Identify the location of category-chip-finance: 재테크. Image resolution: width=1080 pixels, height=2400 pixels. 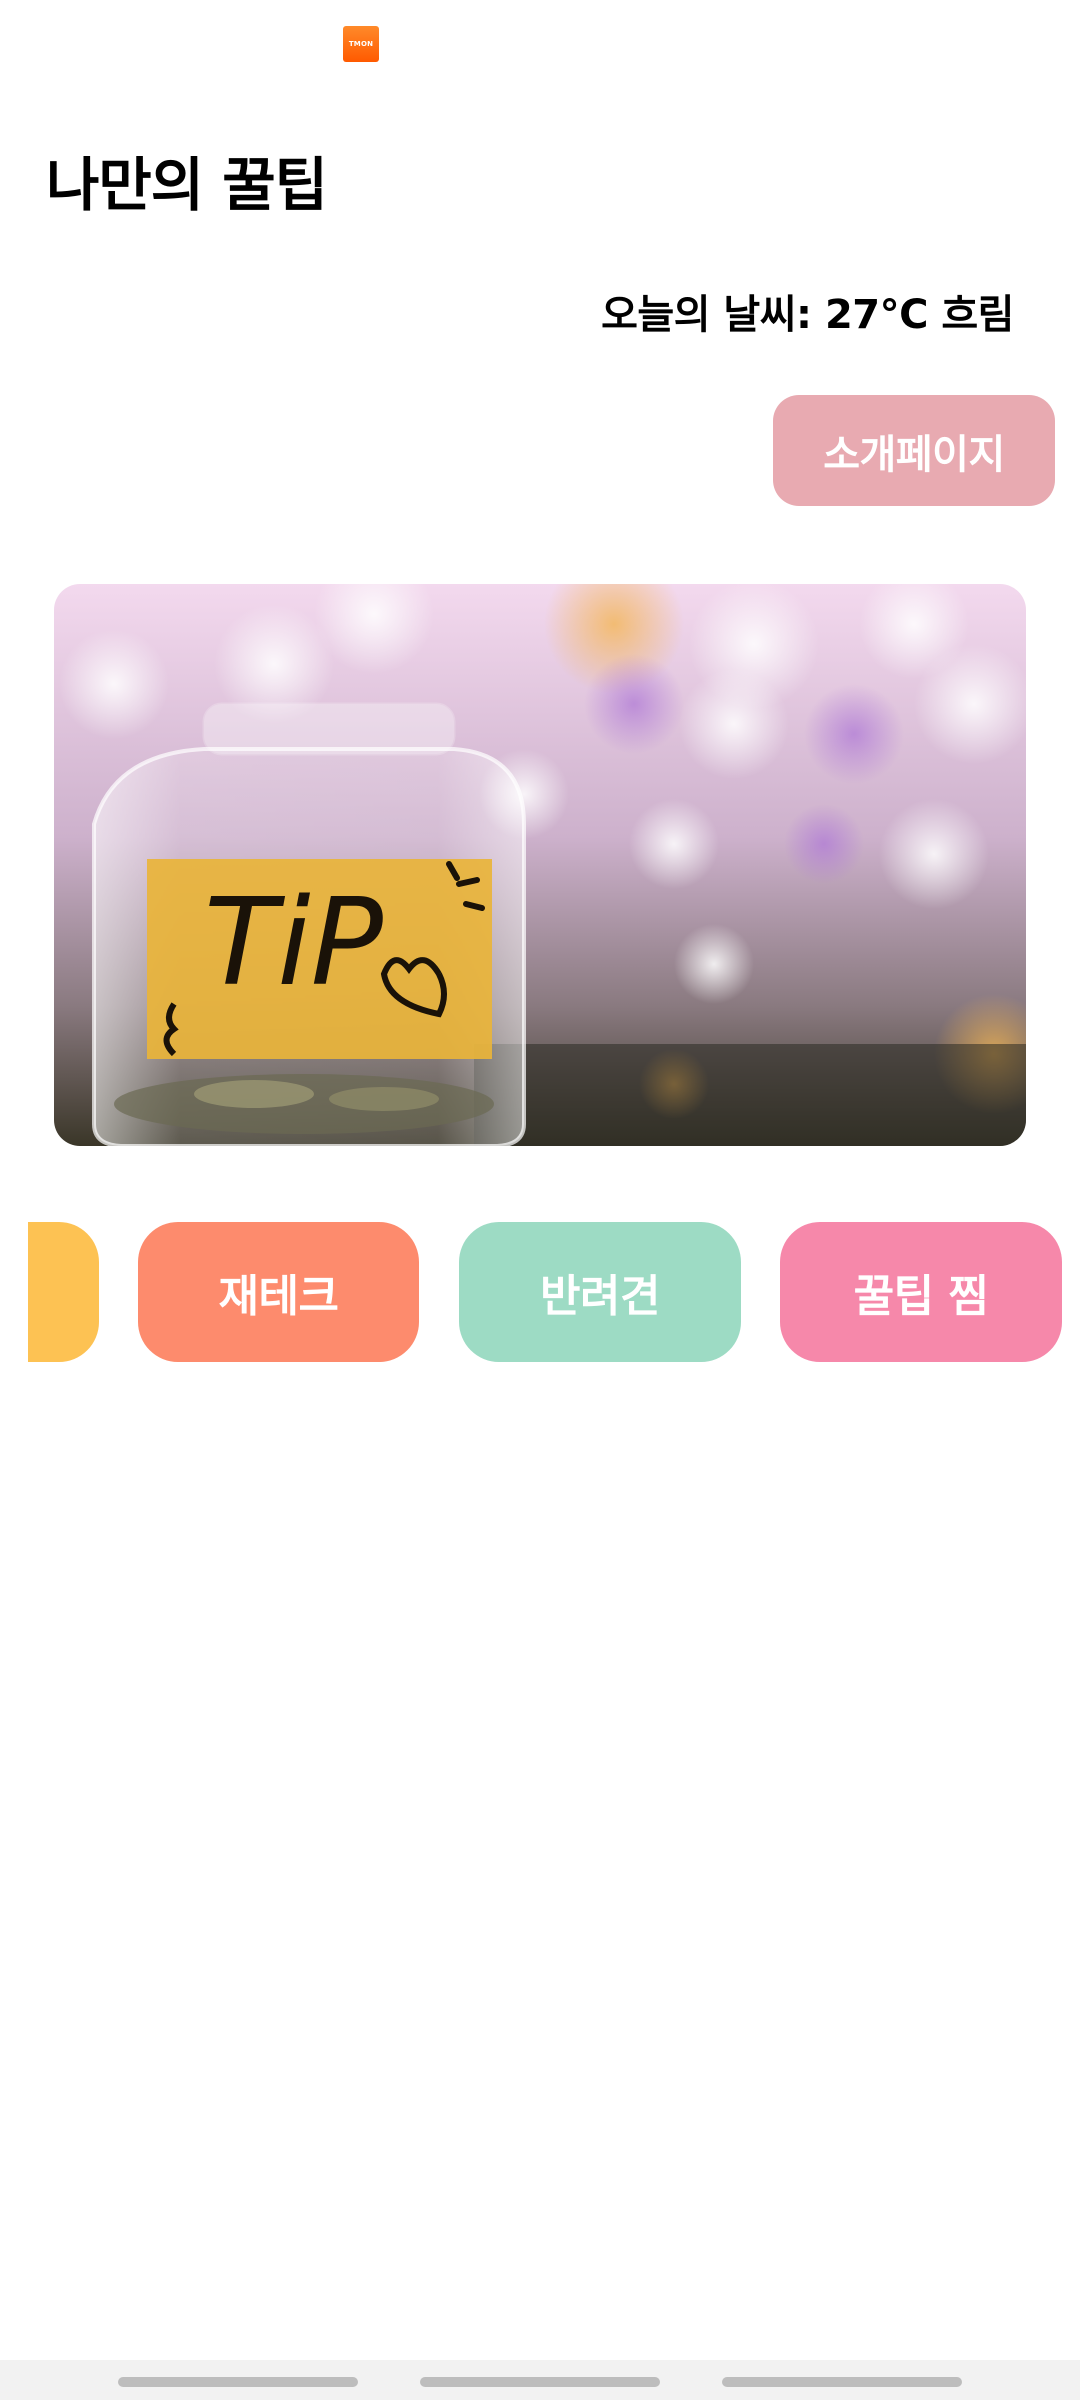
(278, 1292).